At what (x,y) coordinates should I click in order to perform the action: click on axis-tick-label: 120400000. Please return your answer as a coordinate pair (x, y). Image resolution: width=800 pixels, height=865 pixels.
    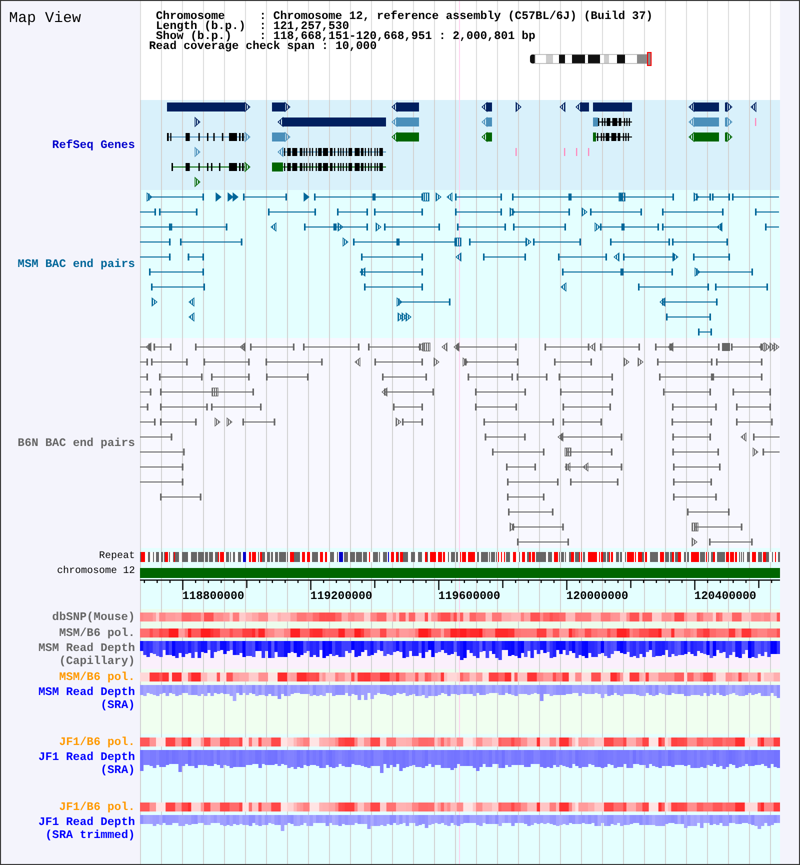
    Looking at the image, I should click on (725, 596).